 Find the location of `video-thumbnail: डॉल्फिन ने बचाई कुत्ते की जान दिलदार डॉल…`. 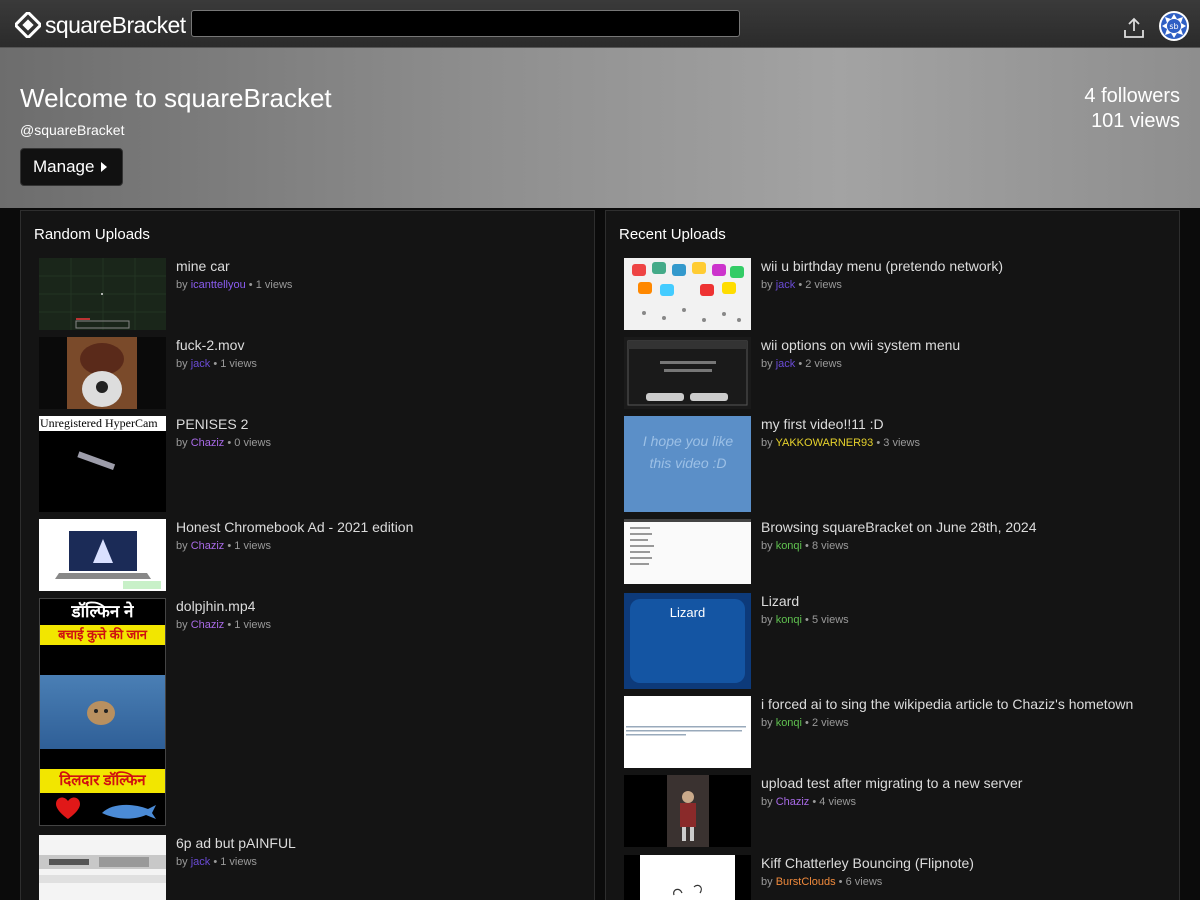

video-thumbnail: डॉल्फिन ने बचाई कुत्ते की जान दिलदार डॉल… is located at coordinates (102, 712).